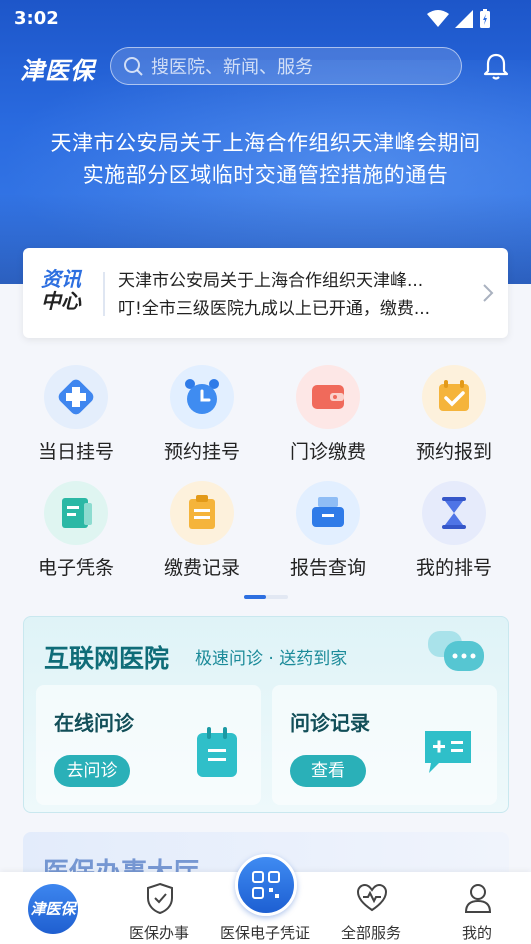 This screenshot has width=531, height=944. Describe the element at coordinates (438, 18) in the screenshot. I see `wifi-icon` at that location.